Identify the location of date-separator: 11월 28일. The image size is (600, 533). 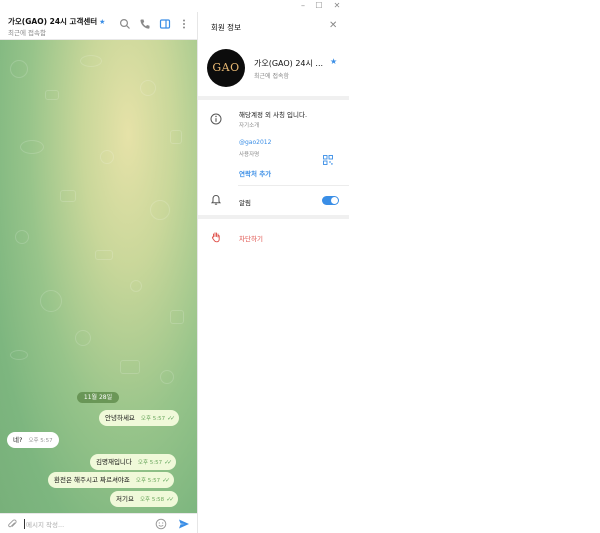
(98, 397).